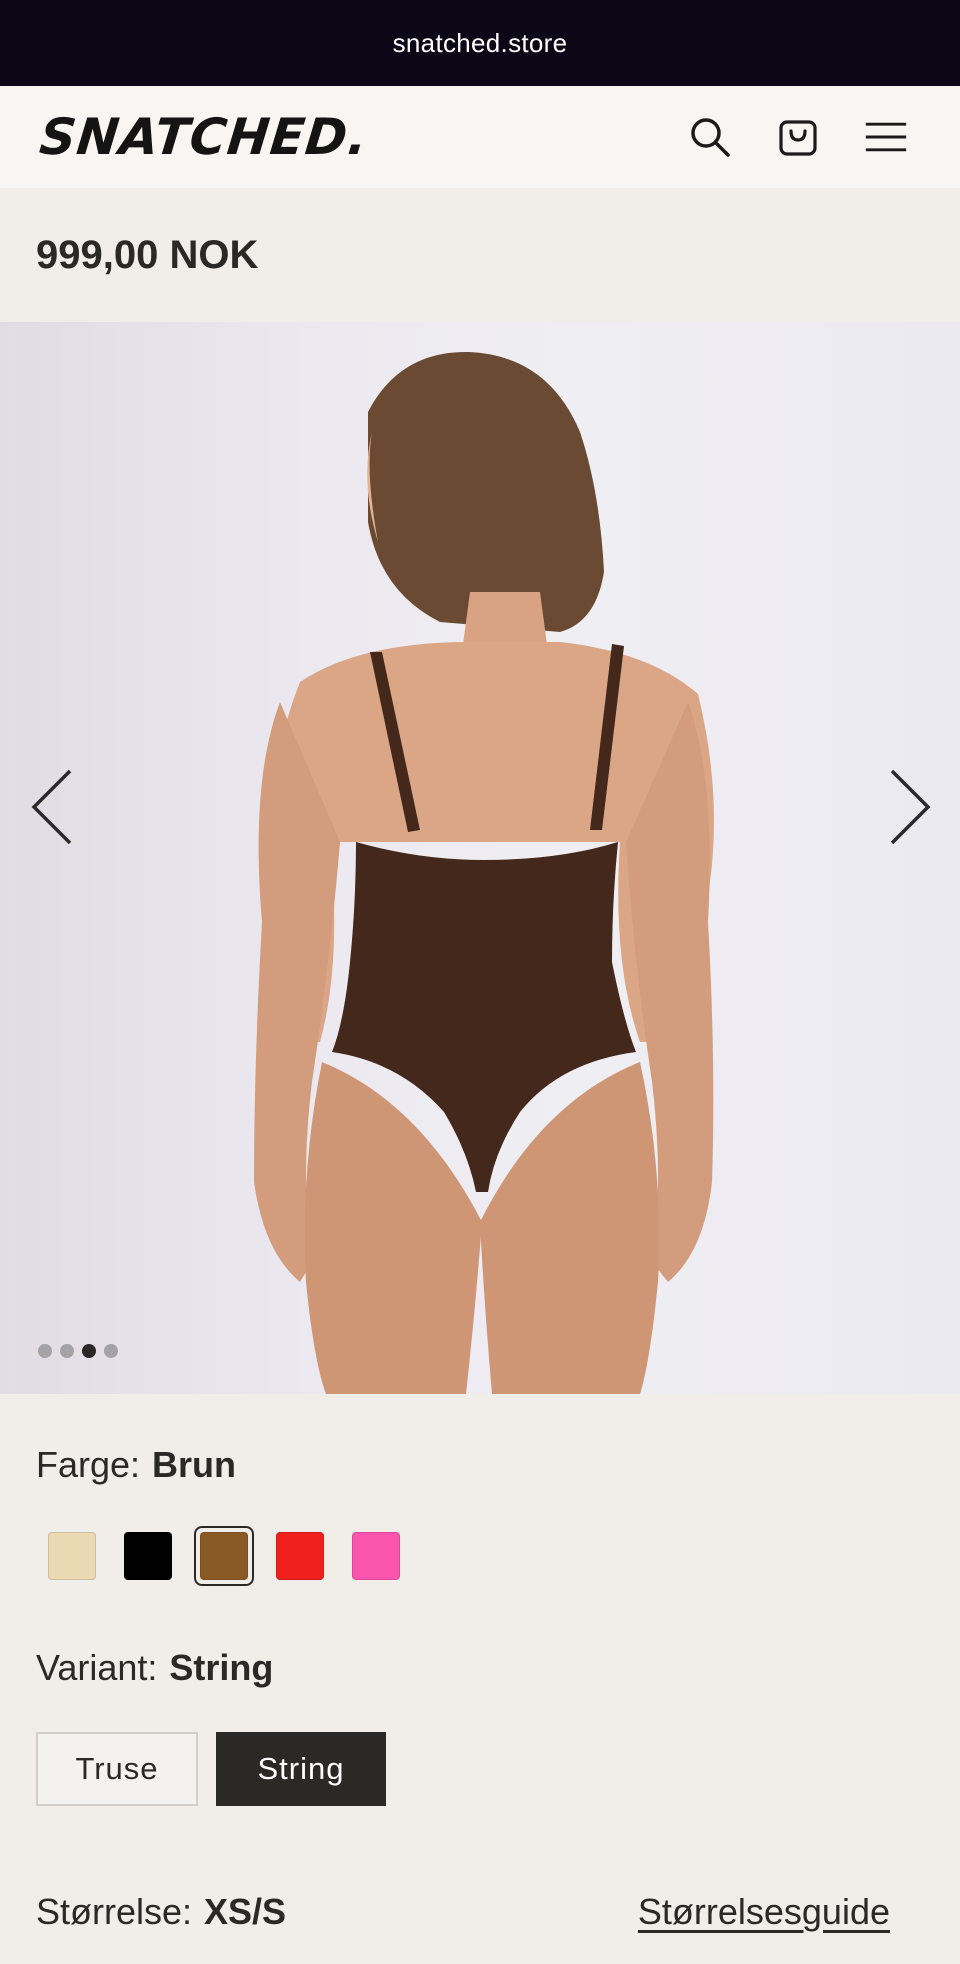  What do you see at coordinates (764, 1912) in the screenshot?
I see `size-guide-link: Størrelsesguide` at bounding box center [764, 1912].